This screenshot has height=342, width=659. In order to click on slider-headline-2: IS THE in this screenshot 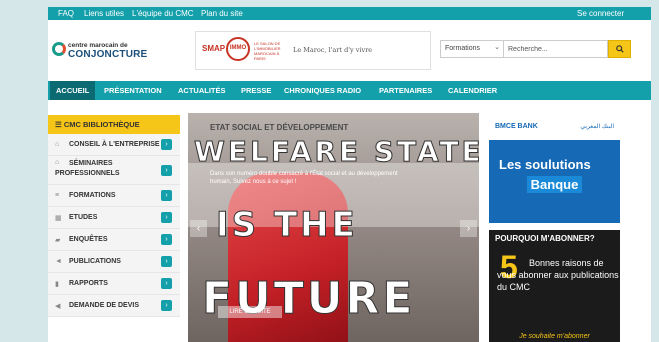, I will do `click(287, 225)`.